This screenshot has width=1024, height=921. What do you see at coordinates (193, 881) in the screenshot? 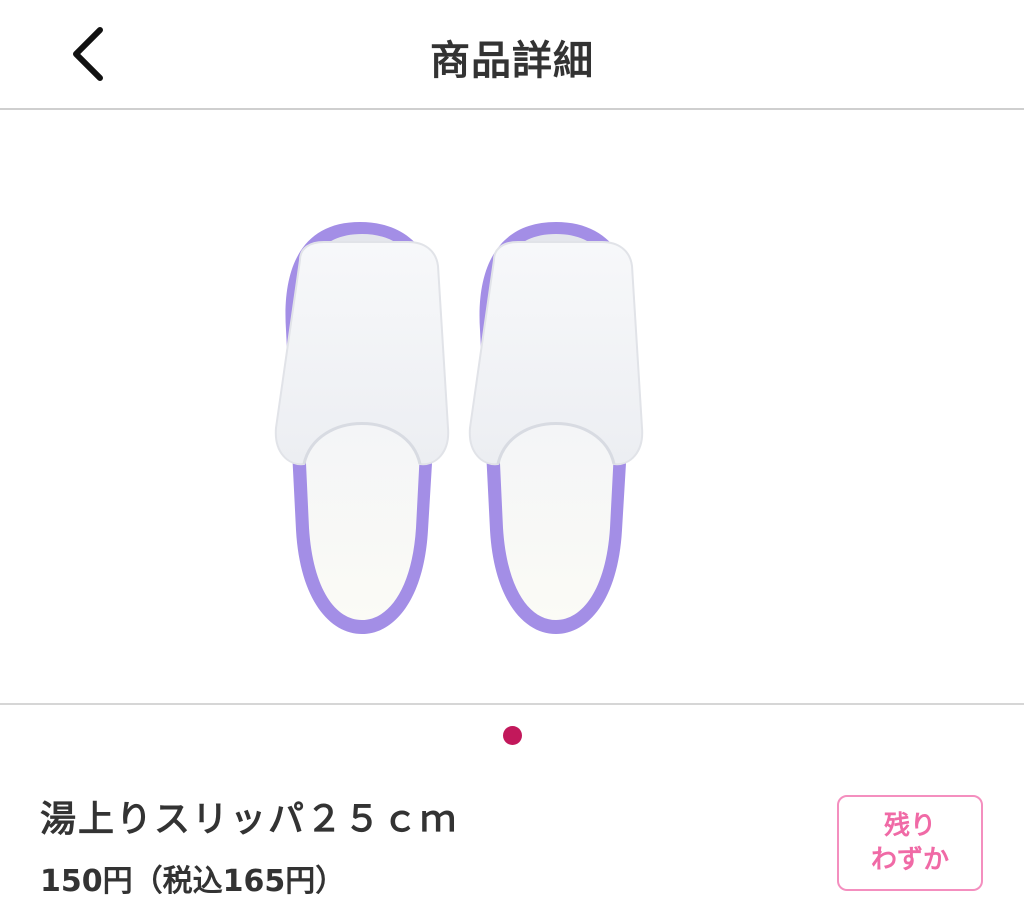
I see `product-price: 150円（税込165円）` at bounding box center [193, 881].